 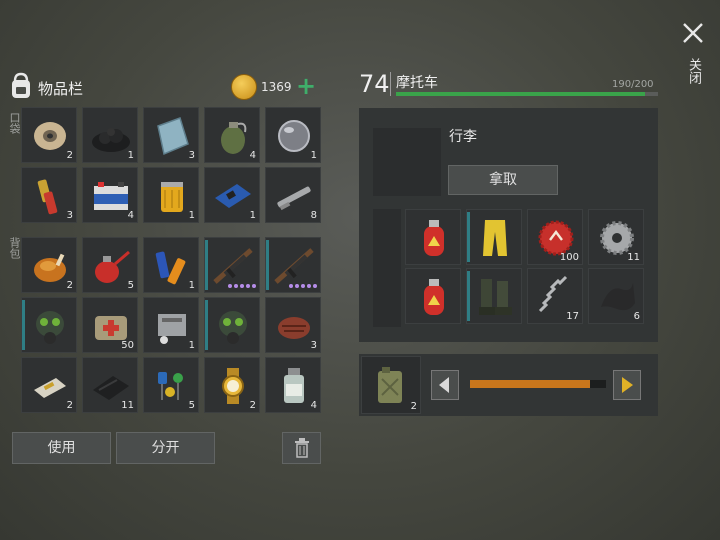 I want to click on circuit-board-icon, so click(x=233, y=196).